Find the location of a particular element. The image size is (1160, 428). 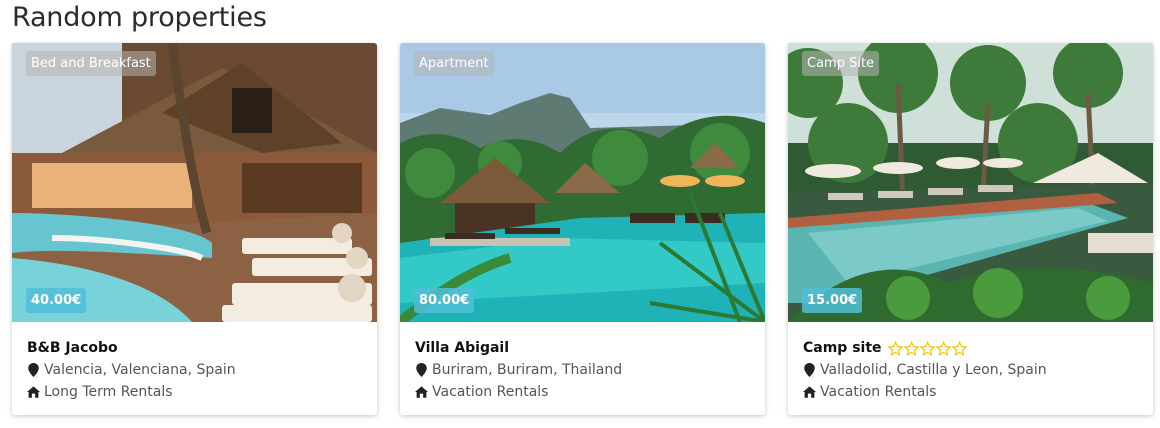

property-location: Buriram, Buriram, Thailand is located at coordinates (582, 370).